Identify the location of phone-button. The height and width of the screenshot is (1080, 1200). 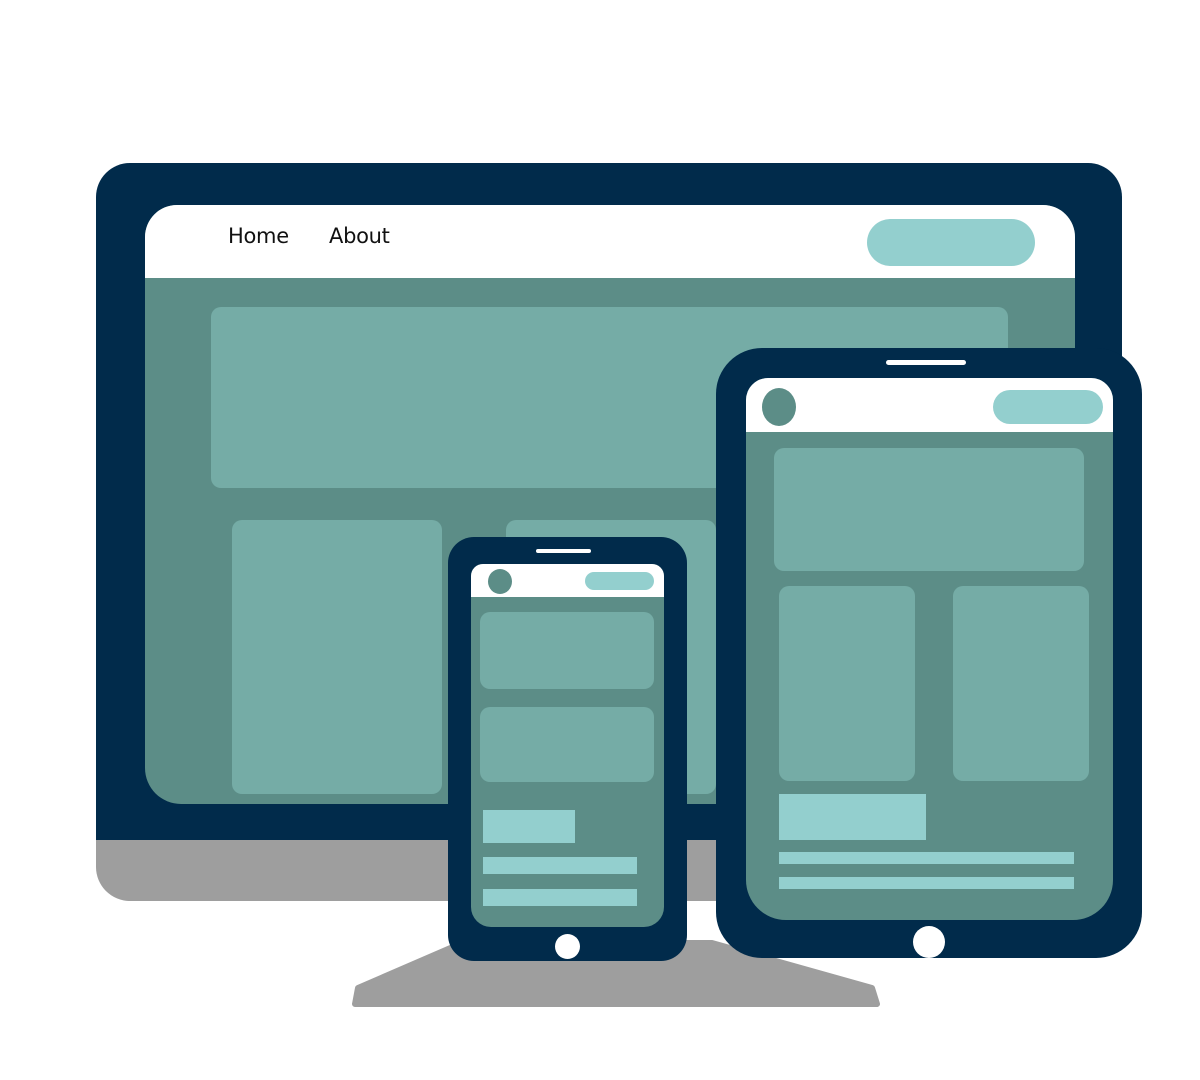
(529, 826).